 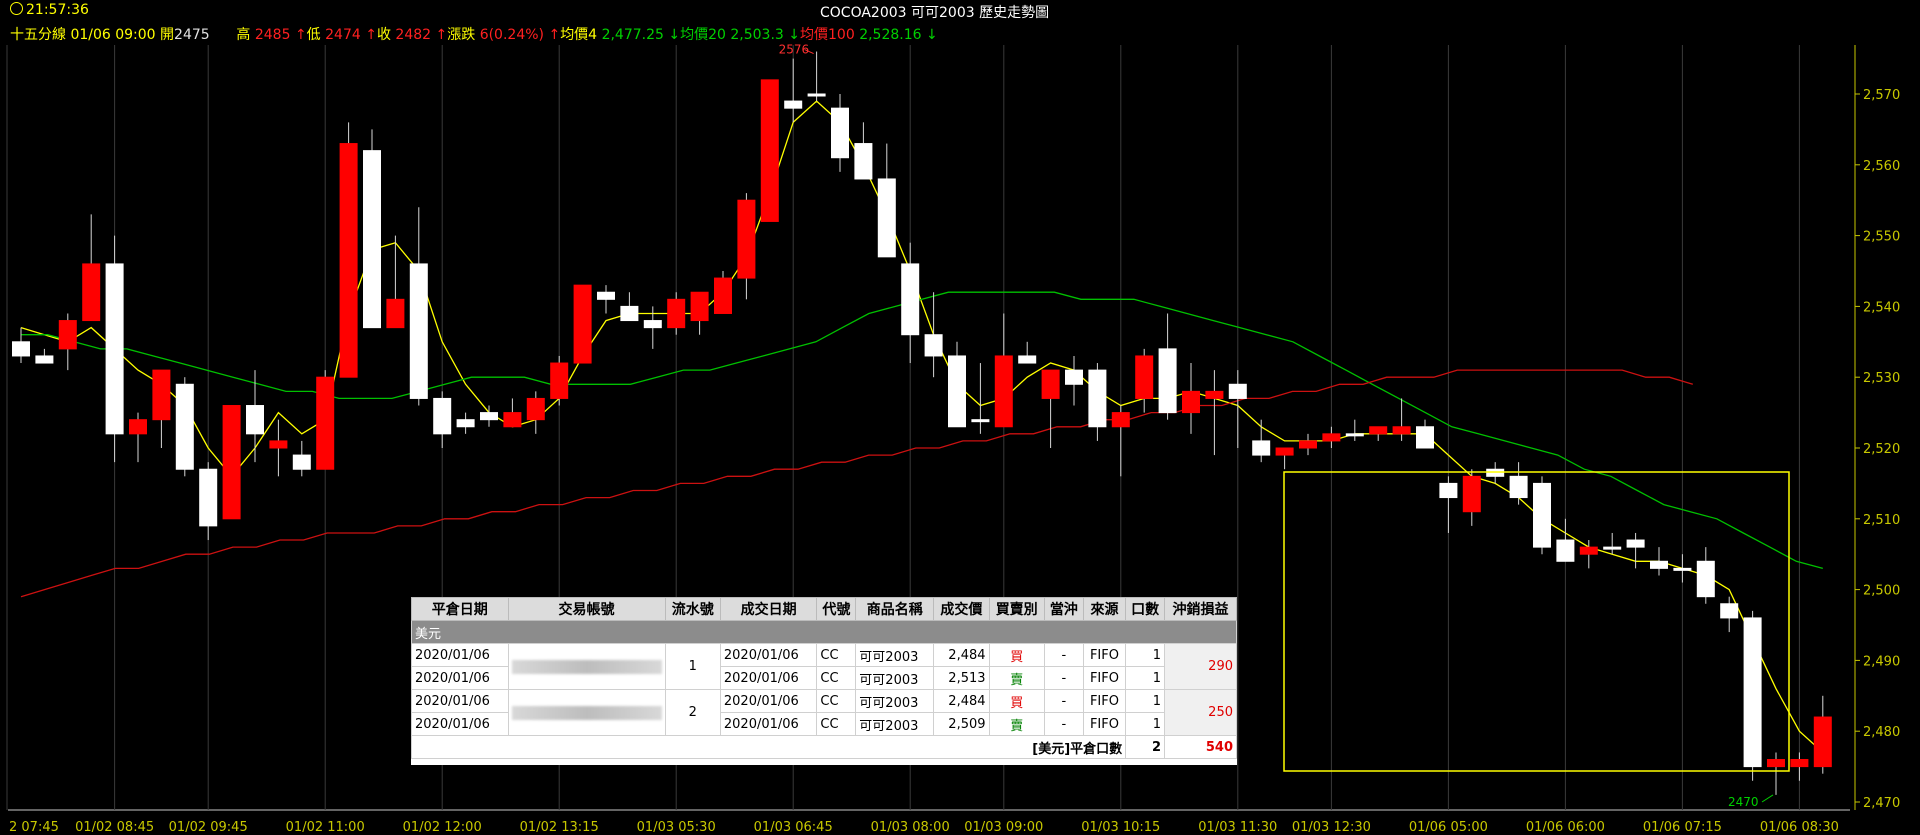 What do you see at coordinates (1016, 609) in the screenshot?
I see `col-side: 買賣別` at bounding box center [1016, 609].